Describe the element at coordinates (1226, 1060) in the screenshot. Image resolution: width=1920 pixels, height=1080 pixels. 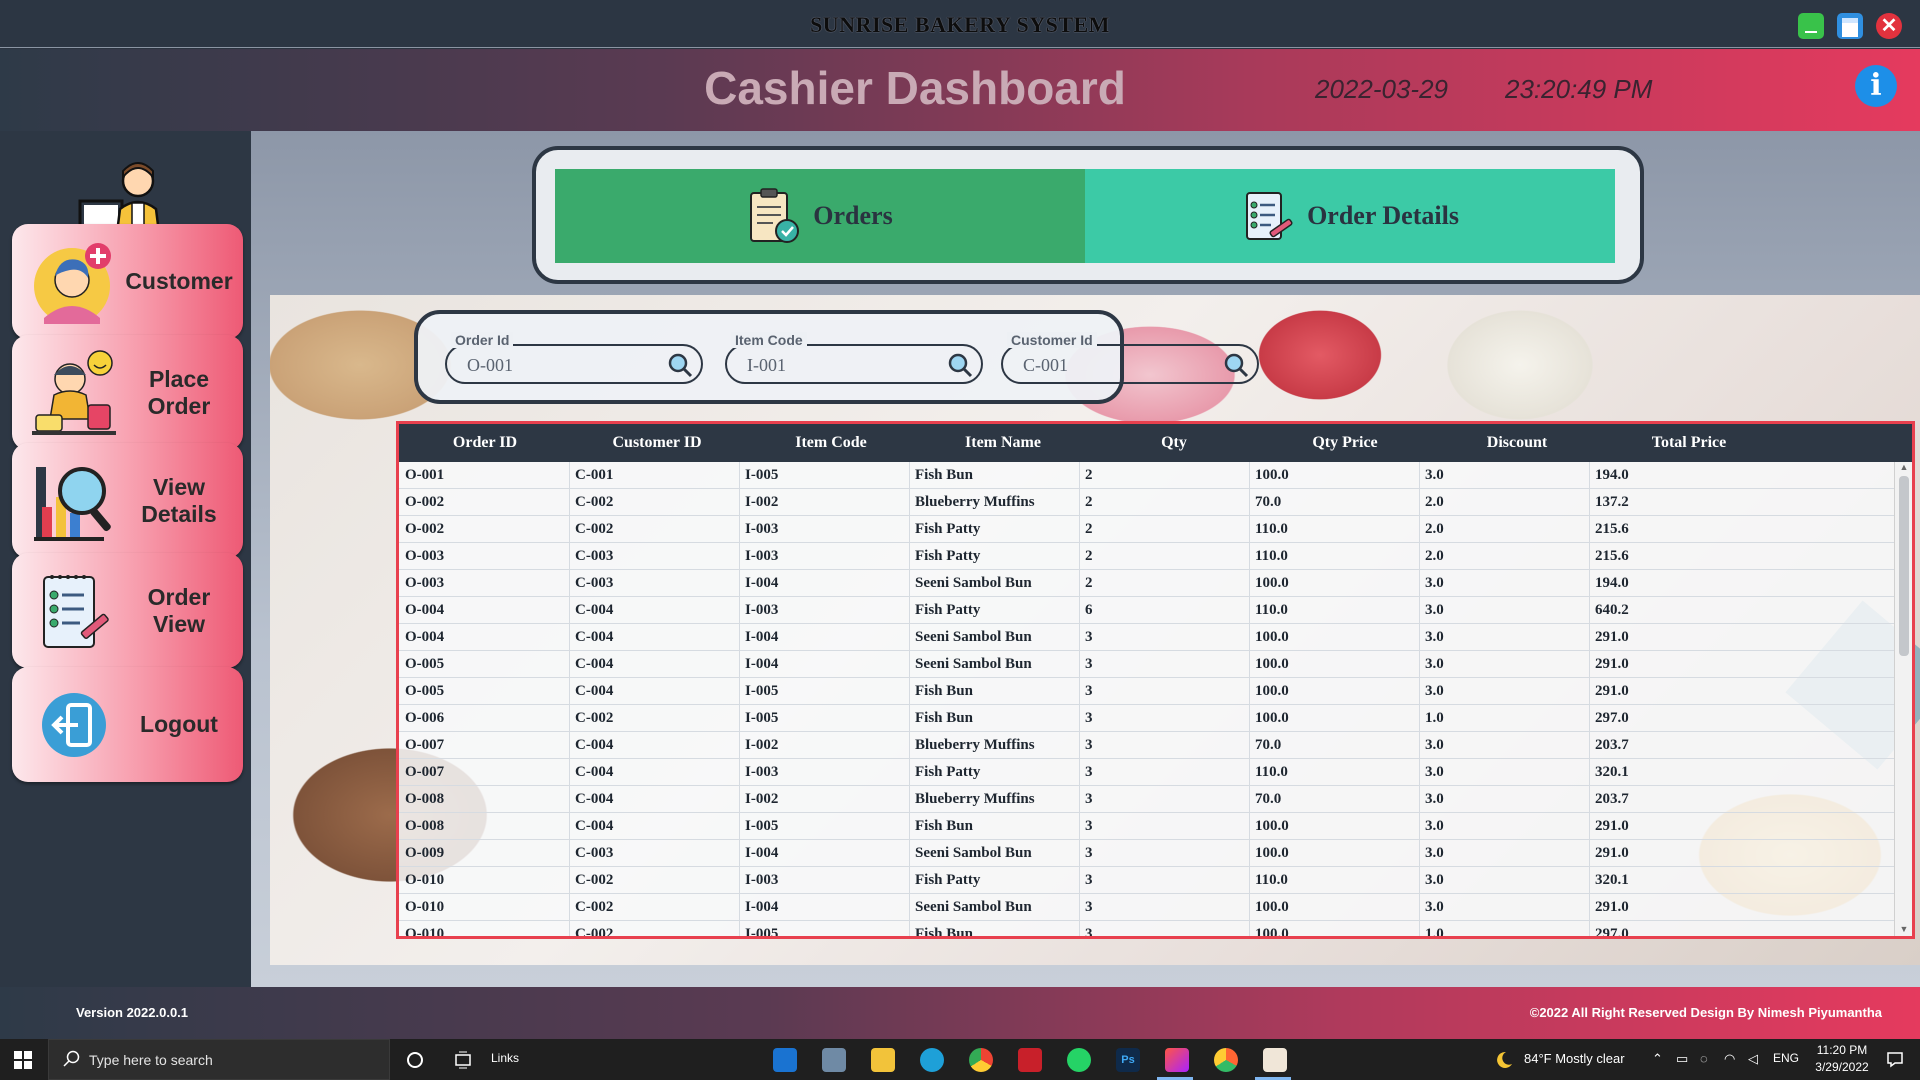
I see `app-swirl-icon` at that location.